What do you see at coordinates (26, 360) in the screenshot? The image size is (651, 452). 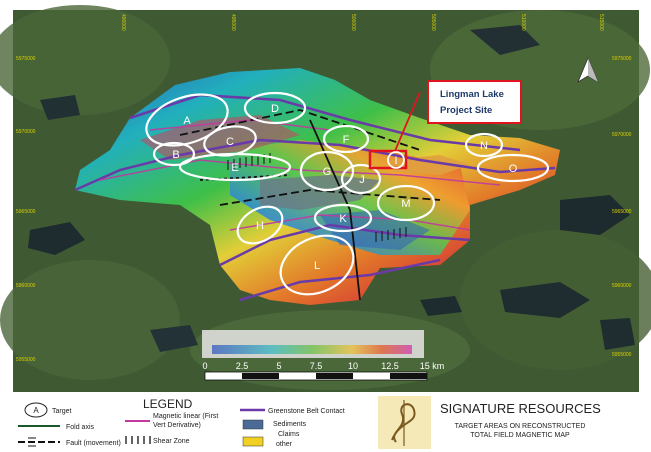 I see `left-tick-5: 5955000` at bounding box center [26, 360].